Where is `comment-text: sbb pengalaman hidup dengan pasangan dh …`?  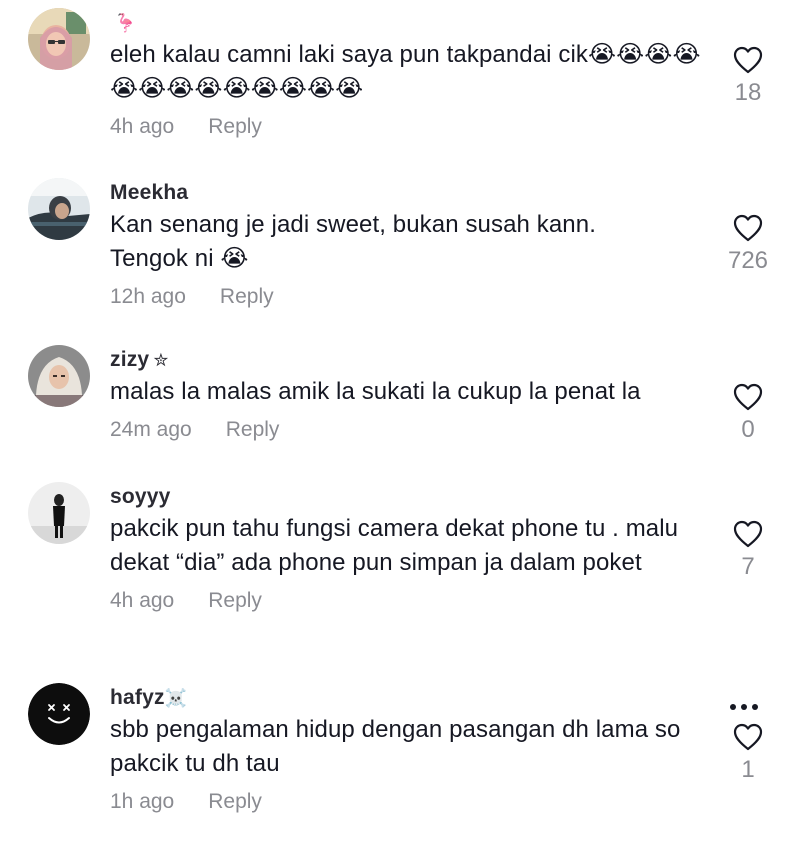 comment-text: sbb pengalaman hidup dengan pasangan dh … is located at coordinates (395, 746).